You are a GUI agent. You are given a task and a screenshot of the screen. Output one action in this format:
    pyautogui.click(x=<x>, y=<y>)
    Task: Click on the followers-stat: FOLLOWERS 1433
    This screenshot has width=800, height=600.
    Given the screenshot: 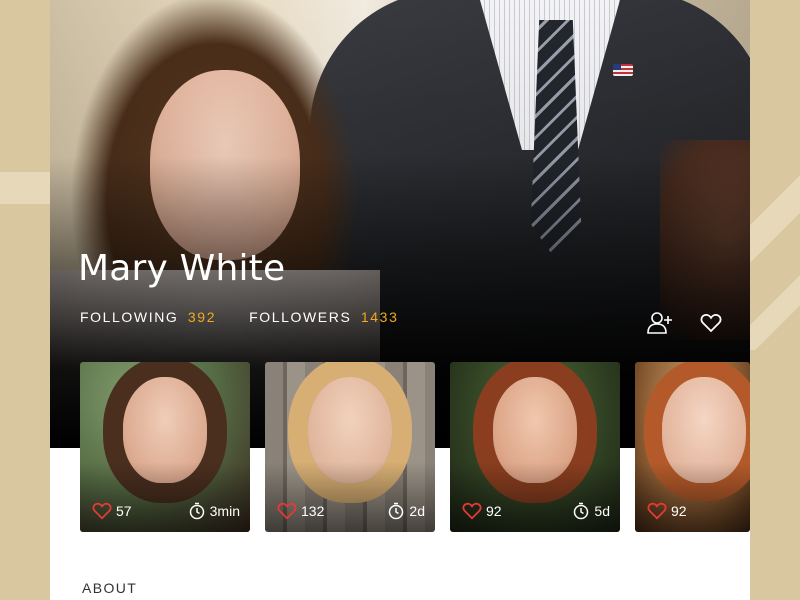 What is the action you would take?
    pyautogui.click(x=323, y=317)
    